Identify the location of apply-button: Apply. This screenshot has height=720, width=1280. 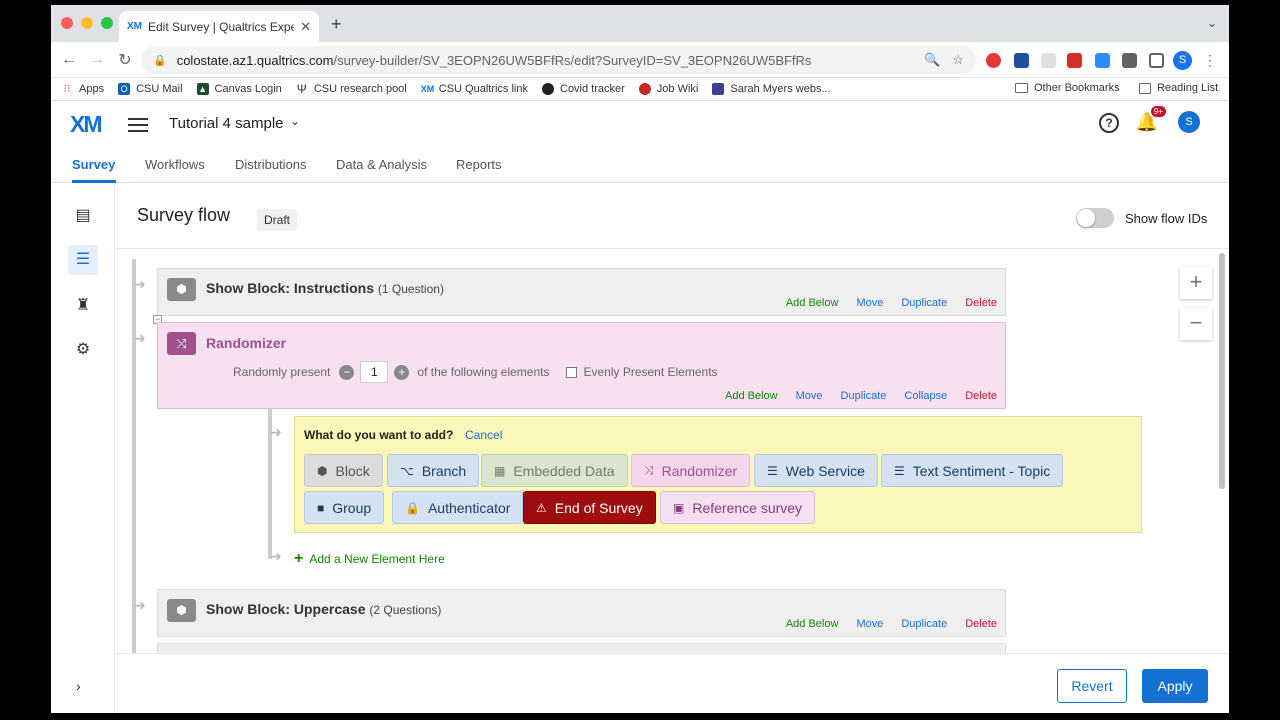
(1175, 686).